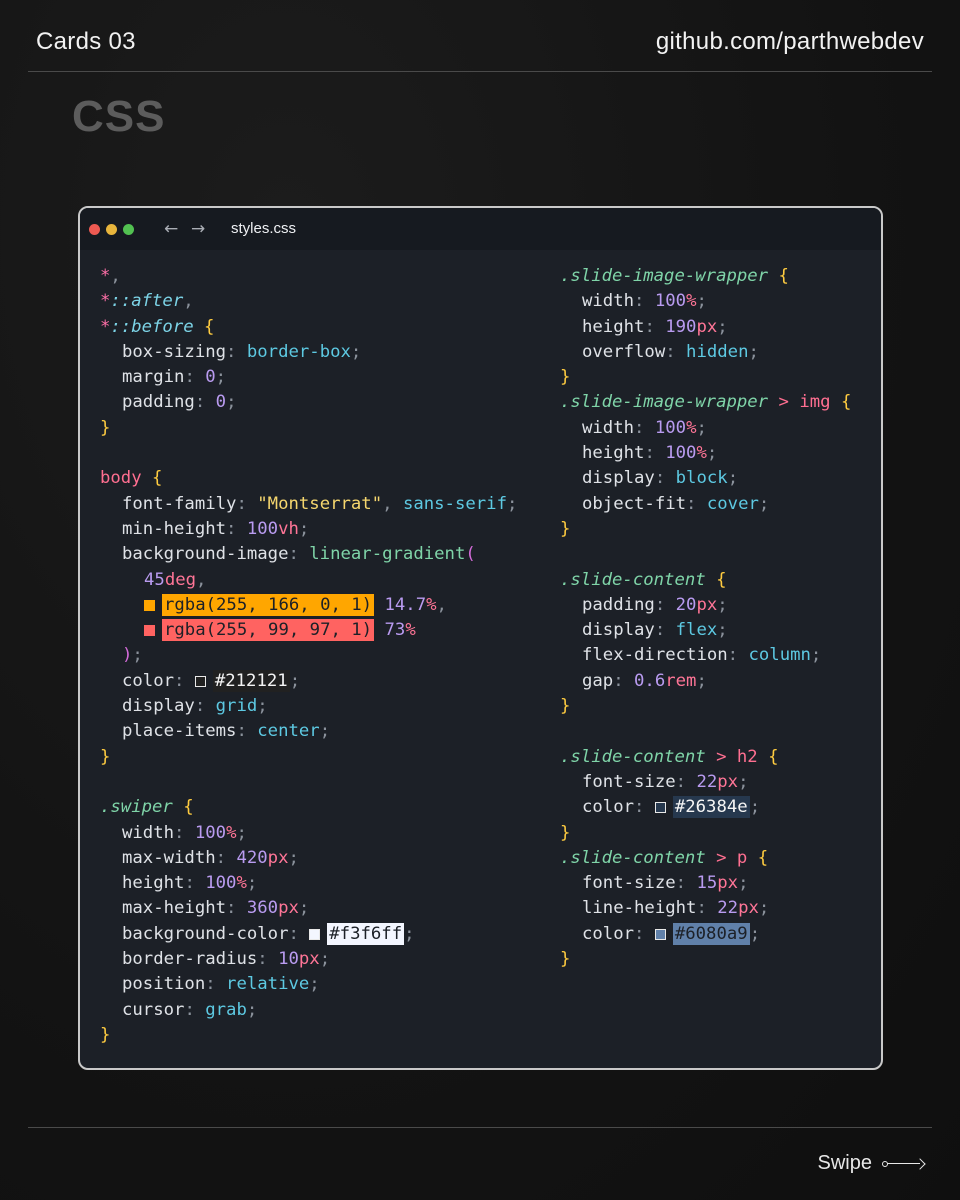 This screenshot has height=1200, width=960. Describe the element at coordinates (315, 934) in the screenshot. I see `color-swatch-light` at that location.